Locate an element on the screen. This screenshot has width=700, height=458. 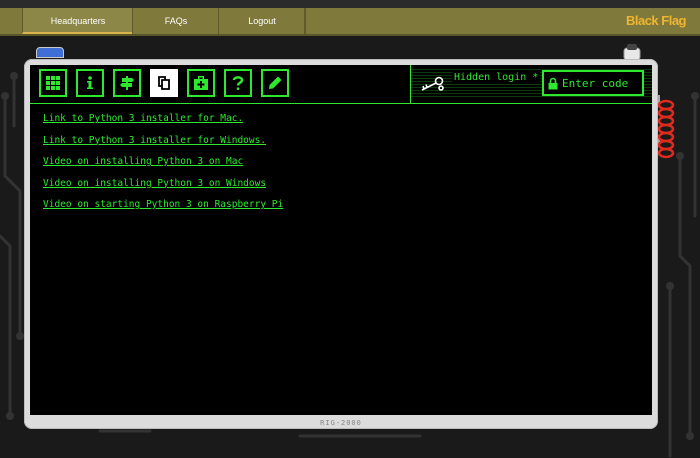
link-python-mac-installer: Link to Python 3 installer for Mac. is located at coordinates (163, 123).